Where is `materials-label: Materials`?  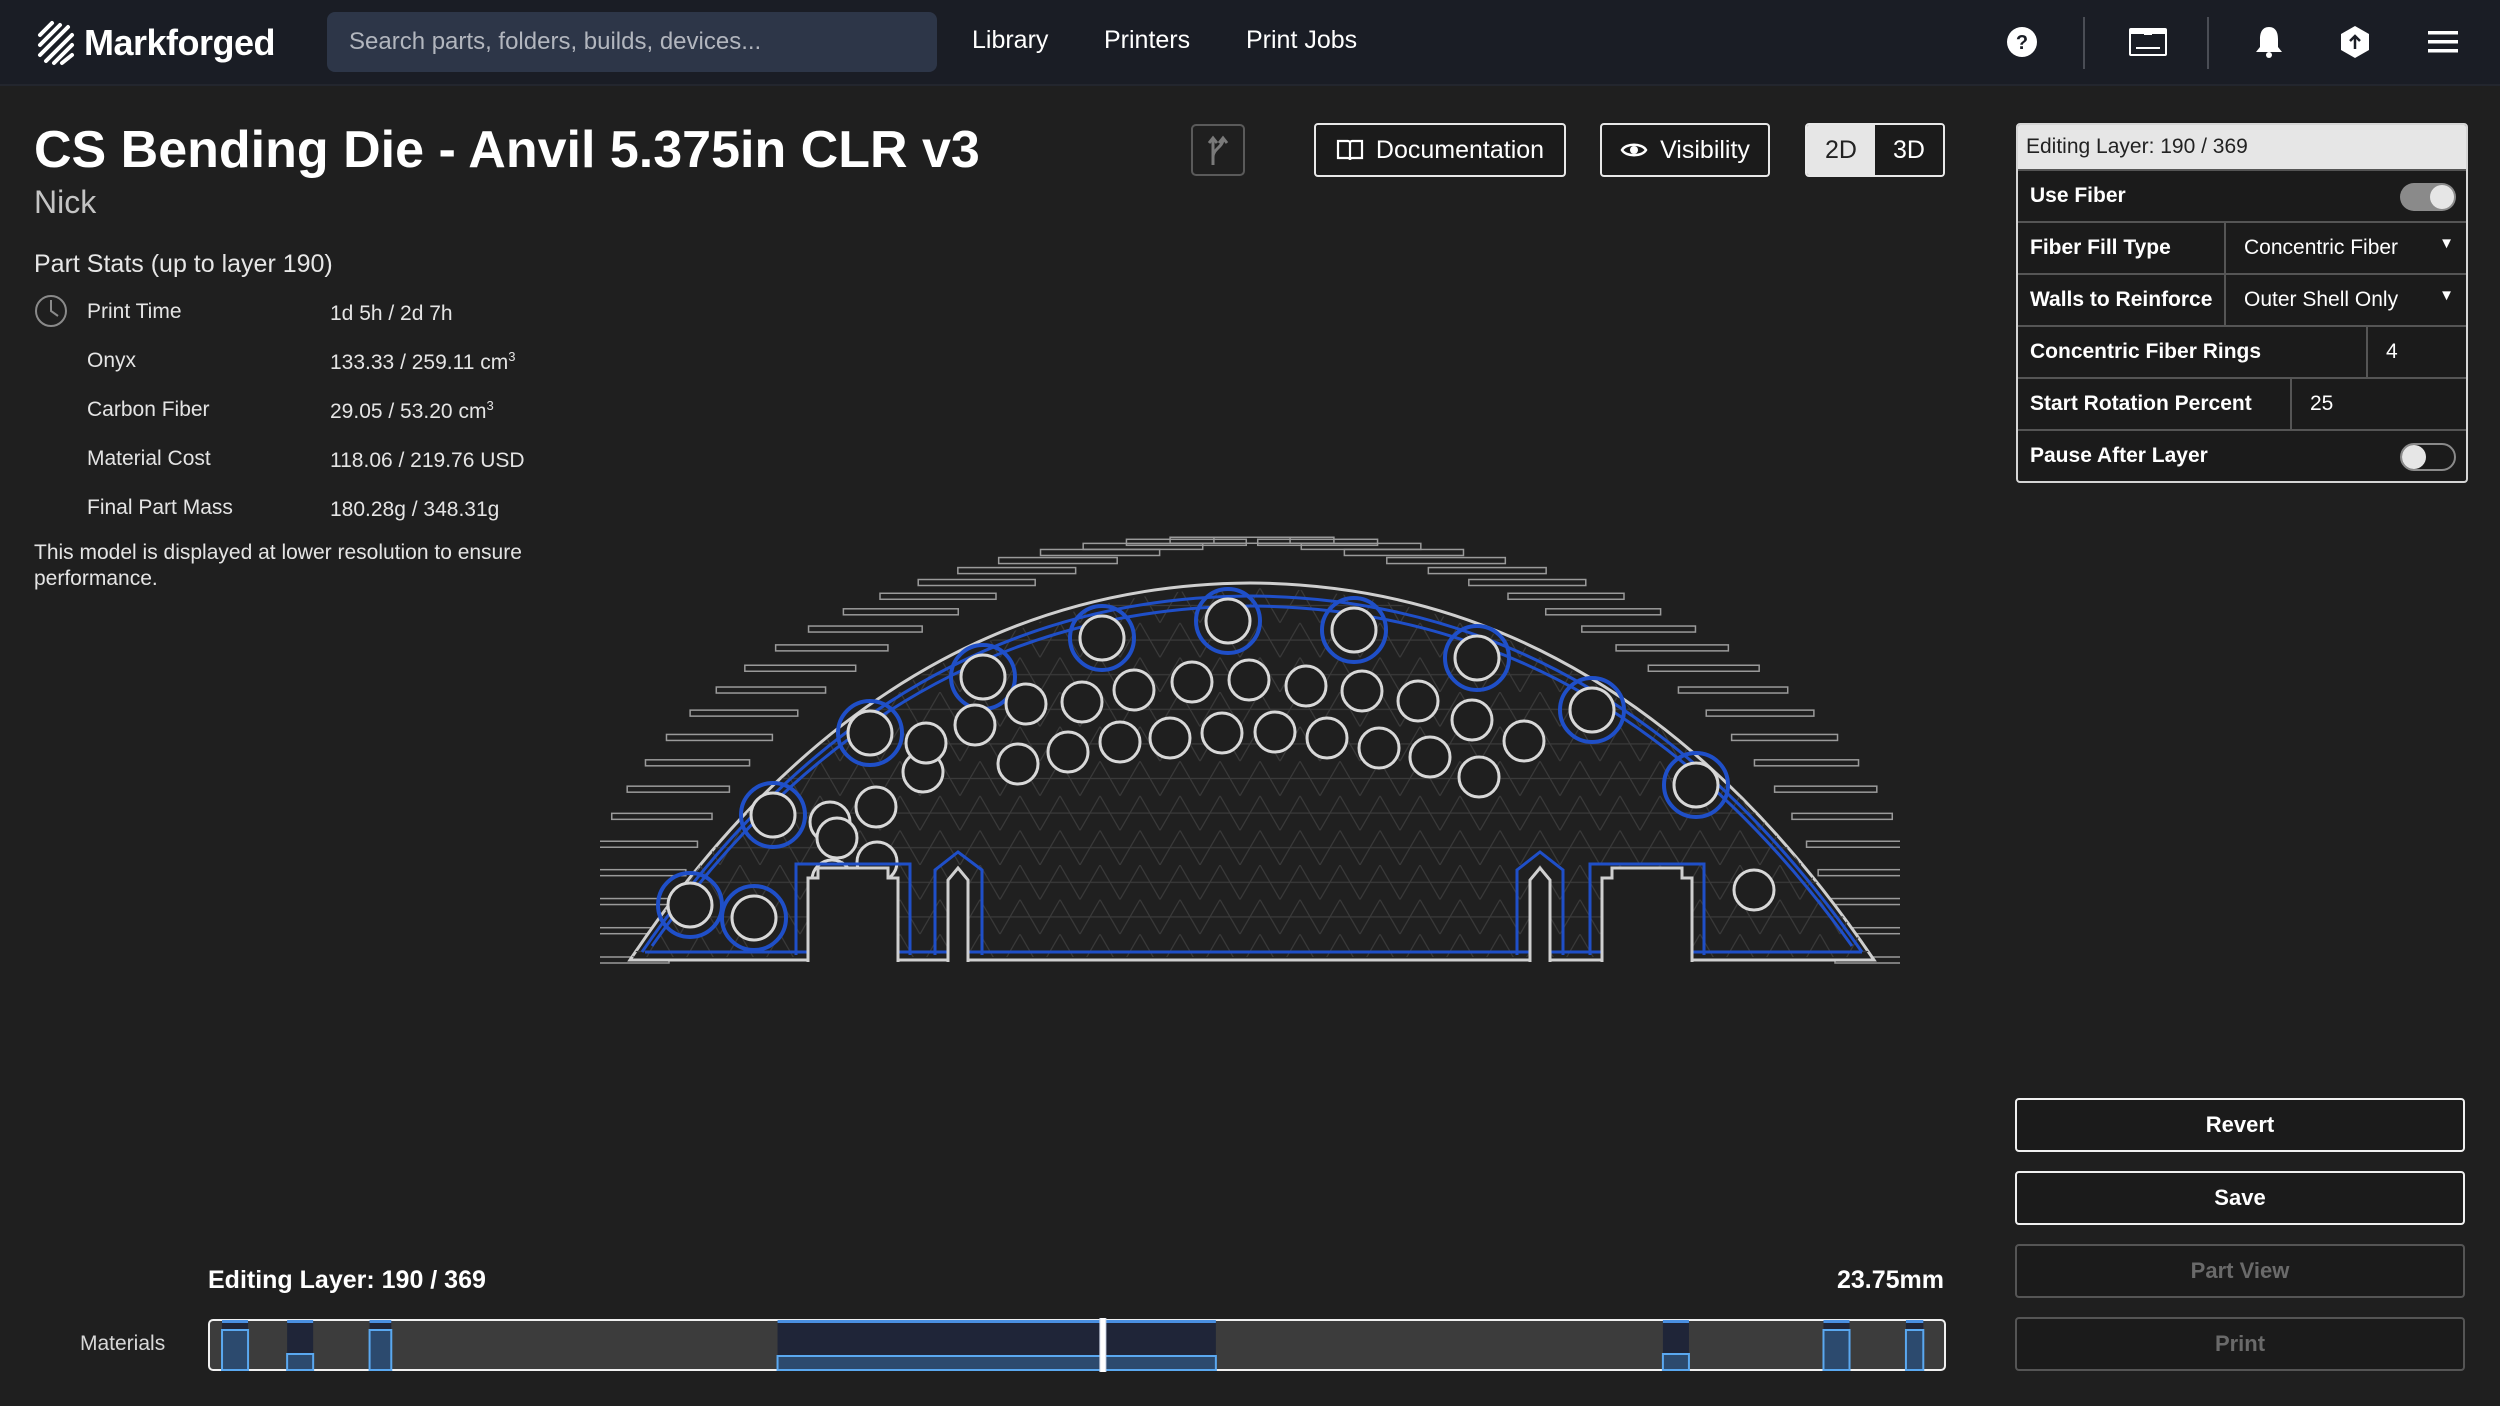 materials-label: Materials is located at coordinates (123, 1343).